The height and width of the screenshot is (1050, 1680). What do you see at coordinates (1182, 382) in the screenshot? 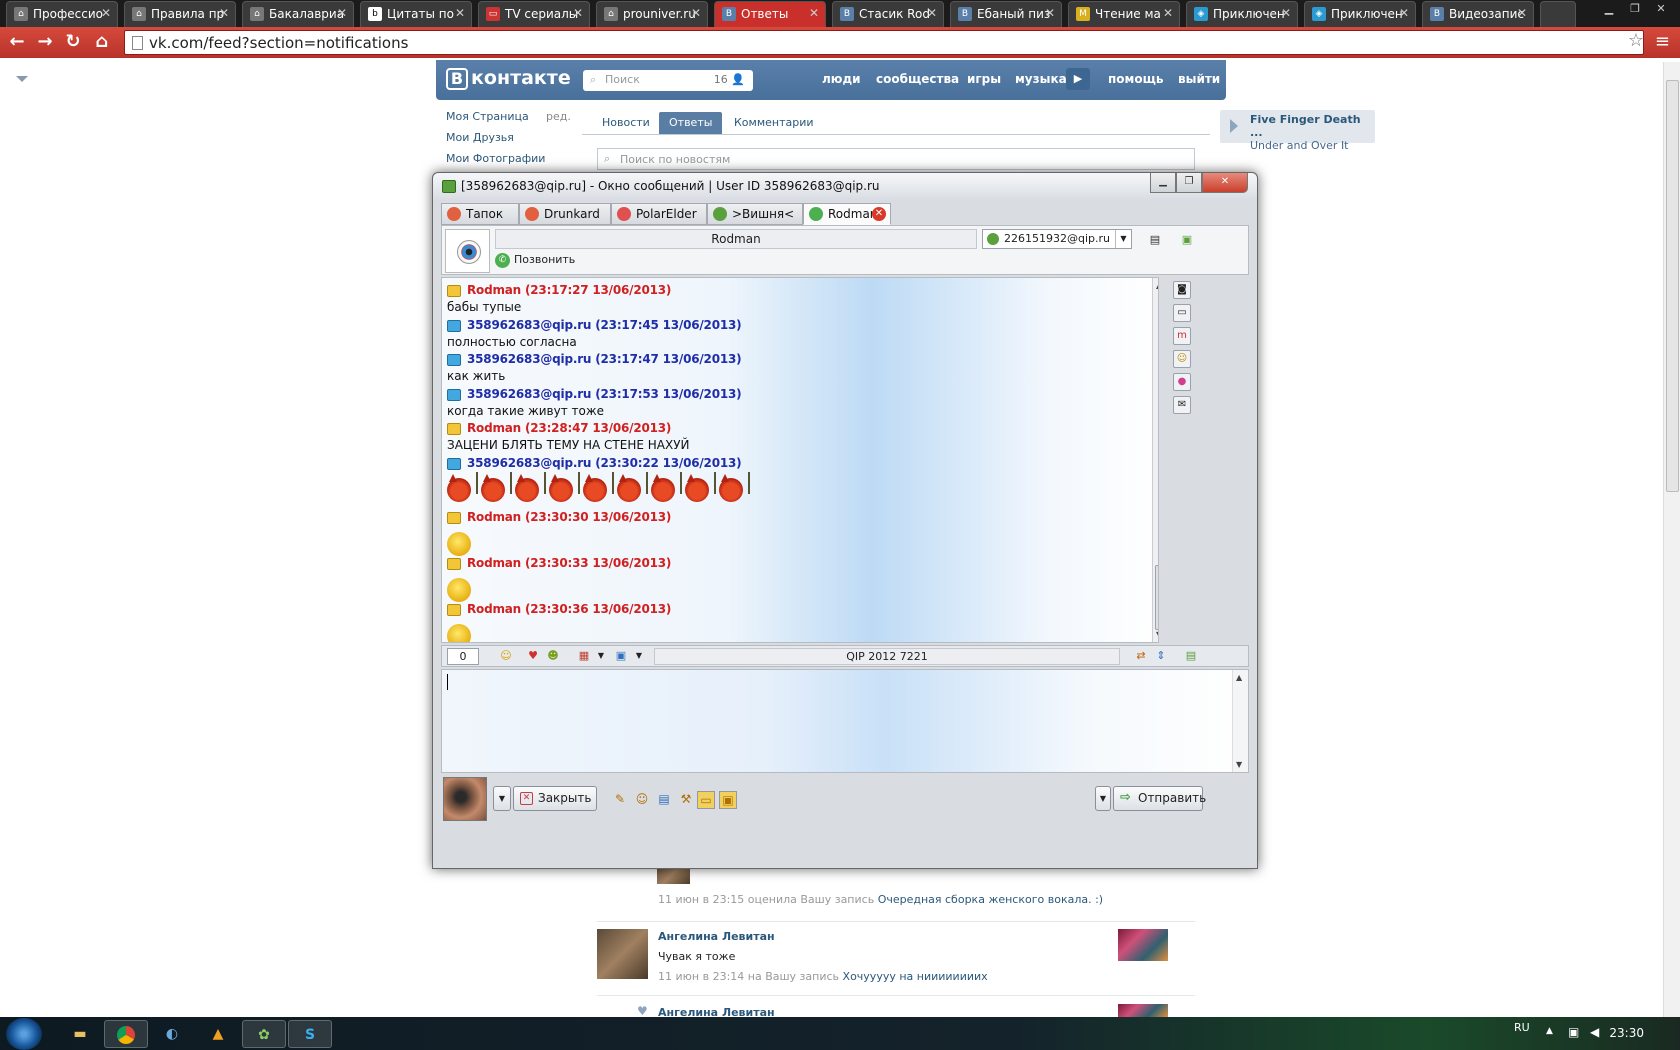
I see `sphere-icon: ●` at bounding box center [1182, 382].